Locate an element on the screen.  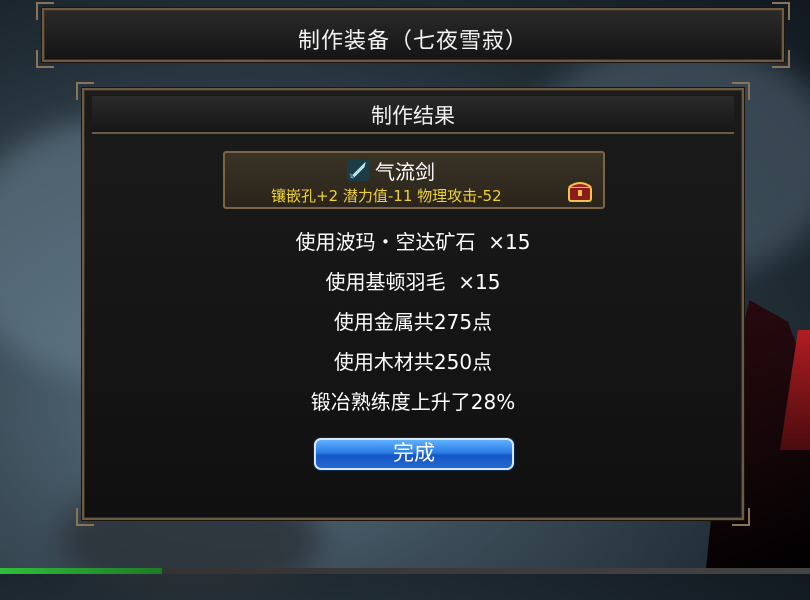
crafting-title-bar: 制作装备（七夜雪寂） is located at coordinates (413, 35).